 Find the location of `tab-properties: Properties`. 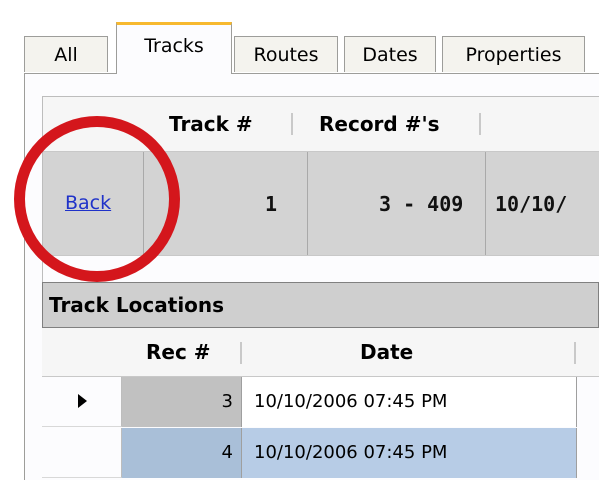

tab-properties: Properties is located at coordinates (513, 54).